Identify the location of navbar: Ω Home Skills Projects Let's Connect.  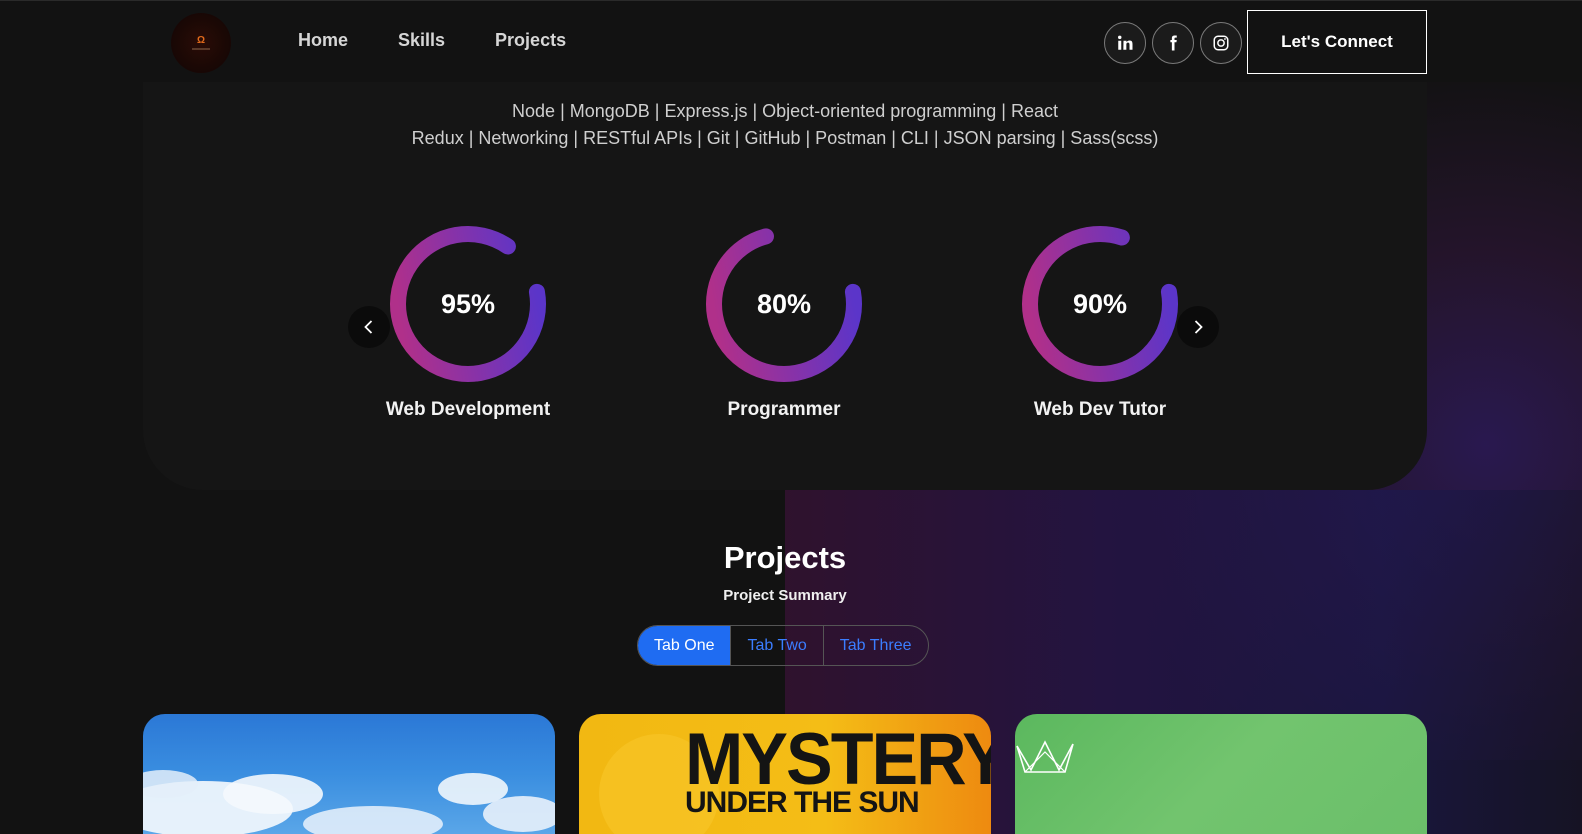
(791, 41).